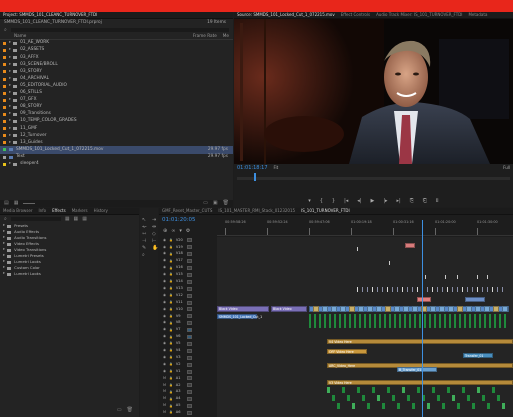 Image resolution: width=513 pixels, height=417 pixels. What do you see at coordinates (84, 219) in the screenshot?
I see `yuv-filter-icon: ▦` at bounding box center [84, 219].